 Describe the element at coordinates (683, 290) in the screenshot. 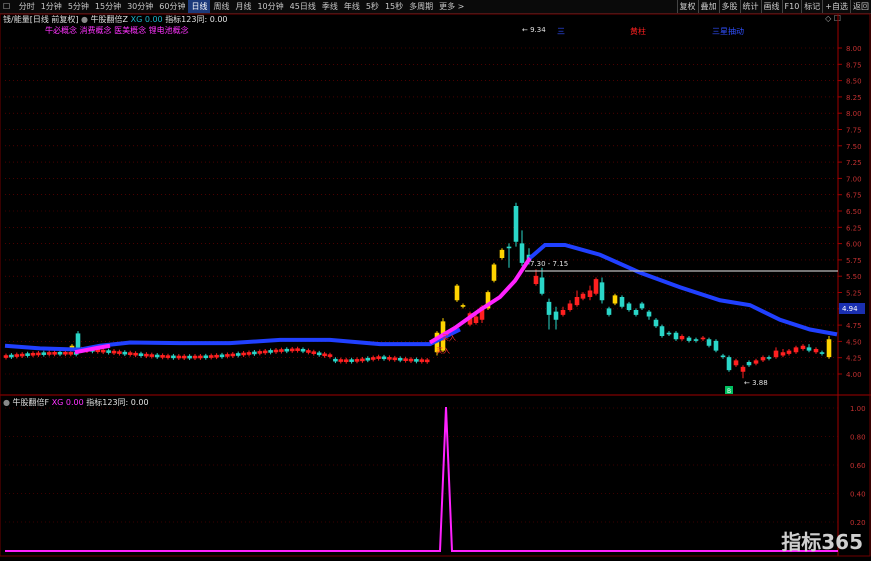

I see `ma-line-blue` at that location.